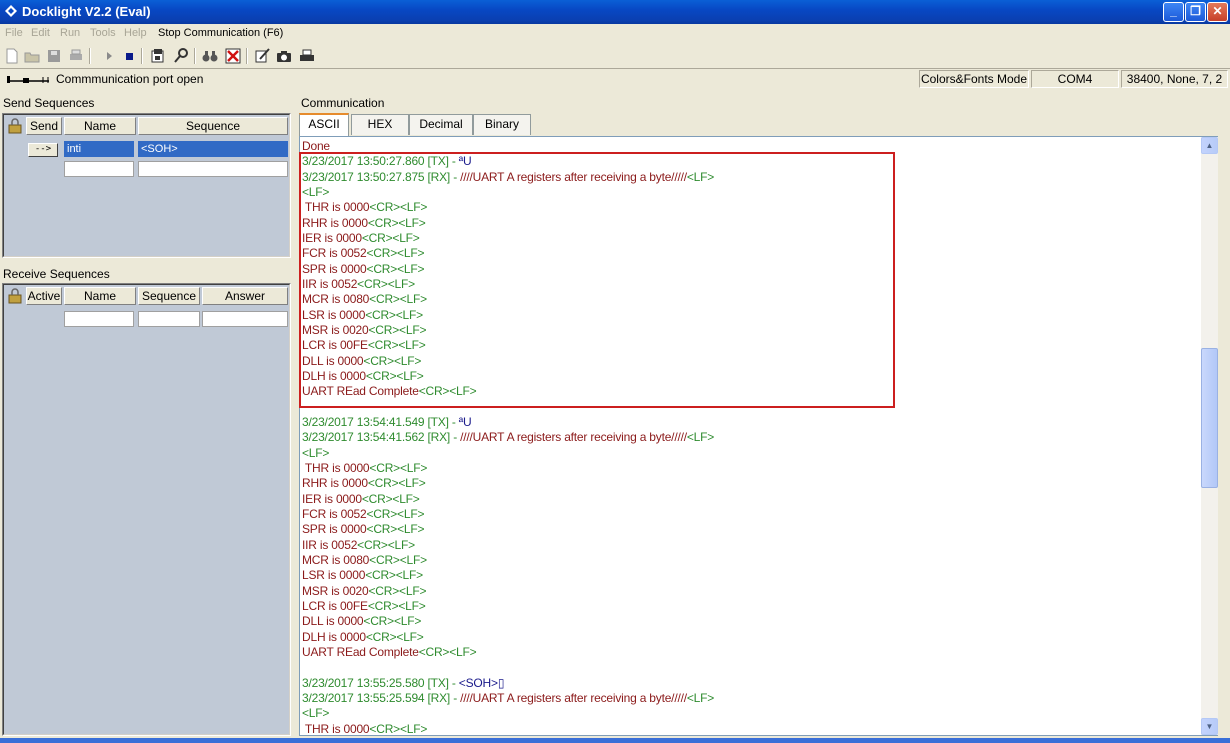 Image resolution: width=1230 pixels, height=743 pixels. Describe the element at coordinates (284, 56) in the screenshot. I see `snapshot-camera-icon` at that location.